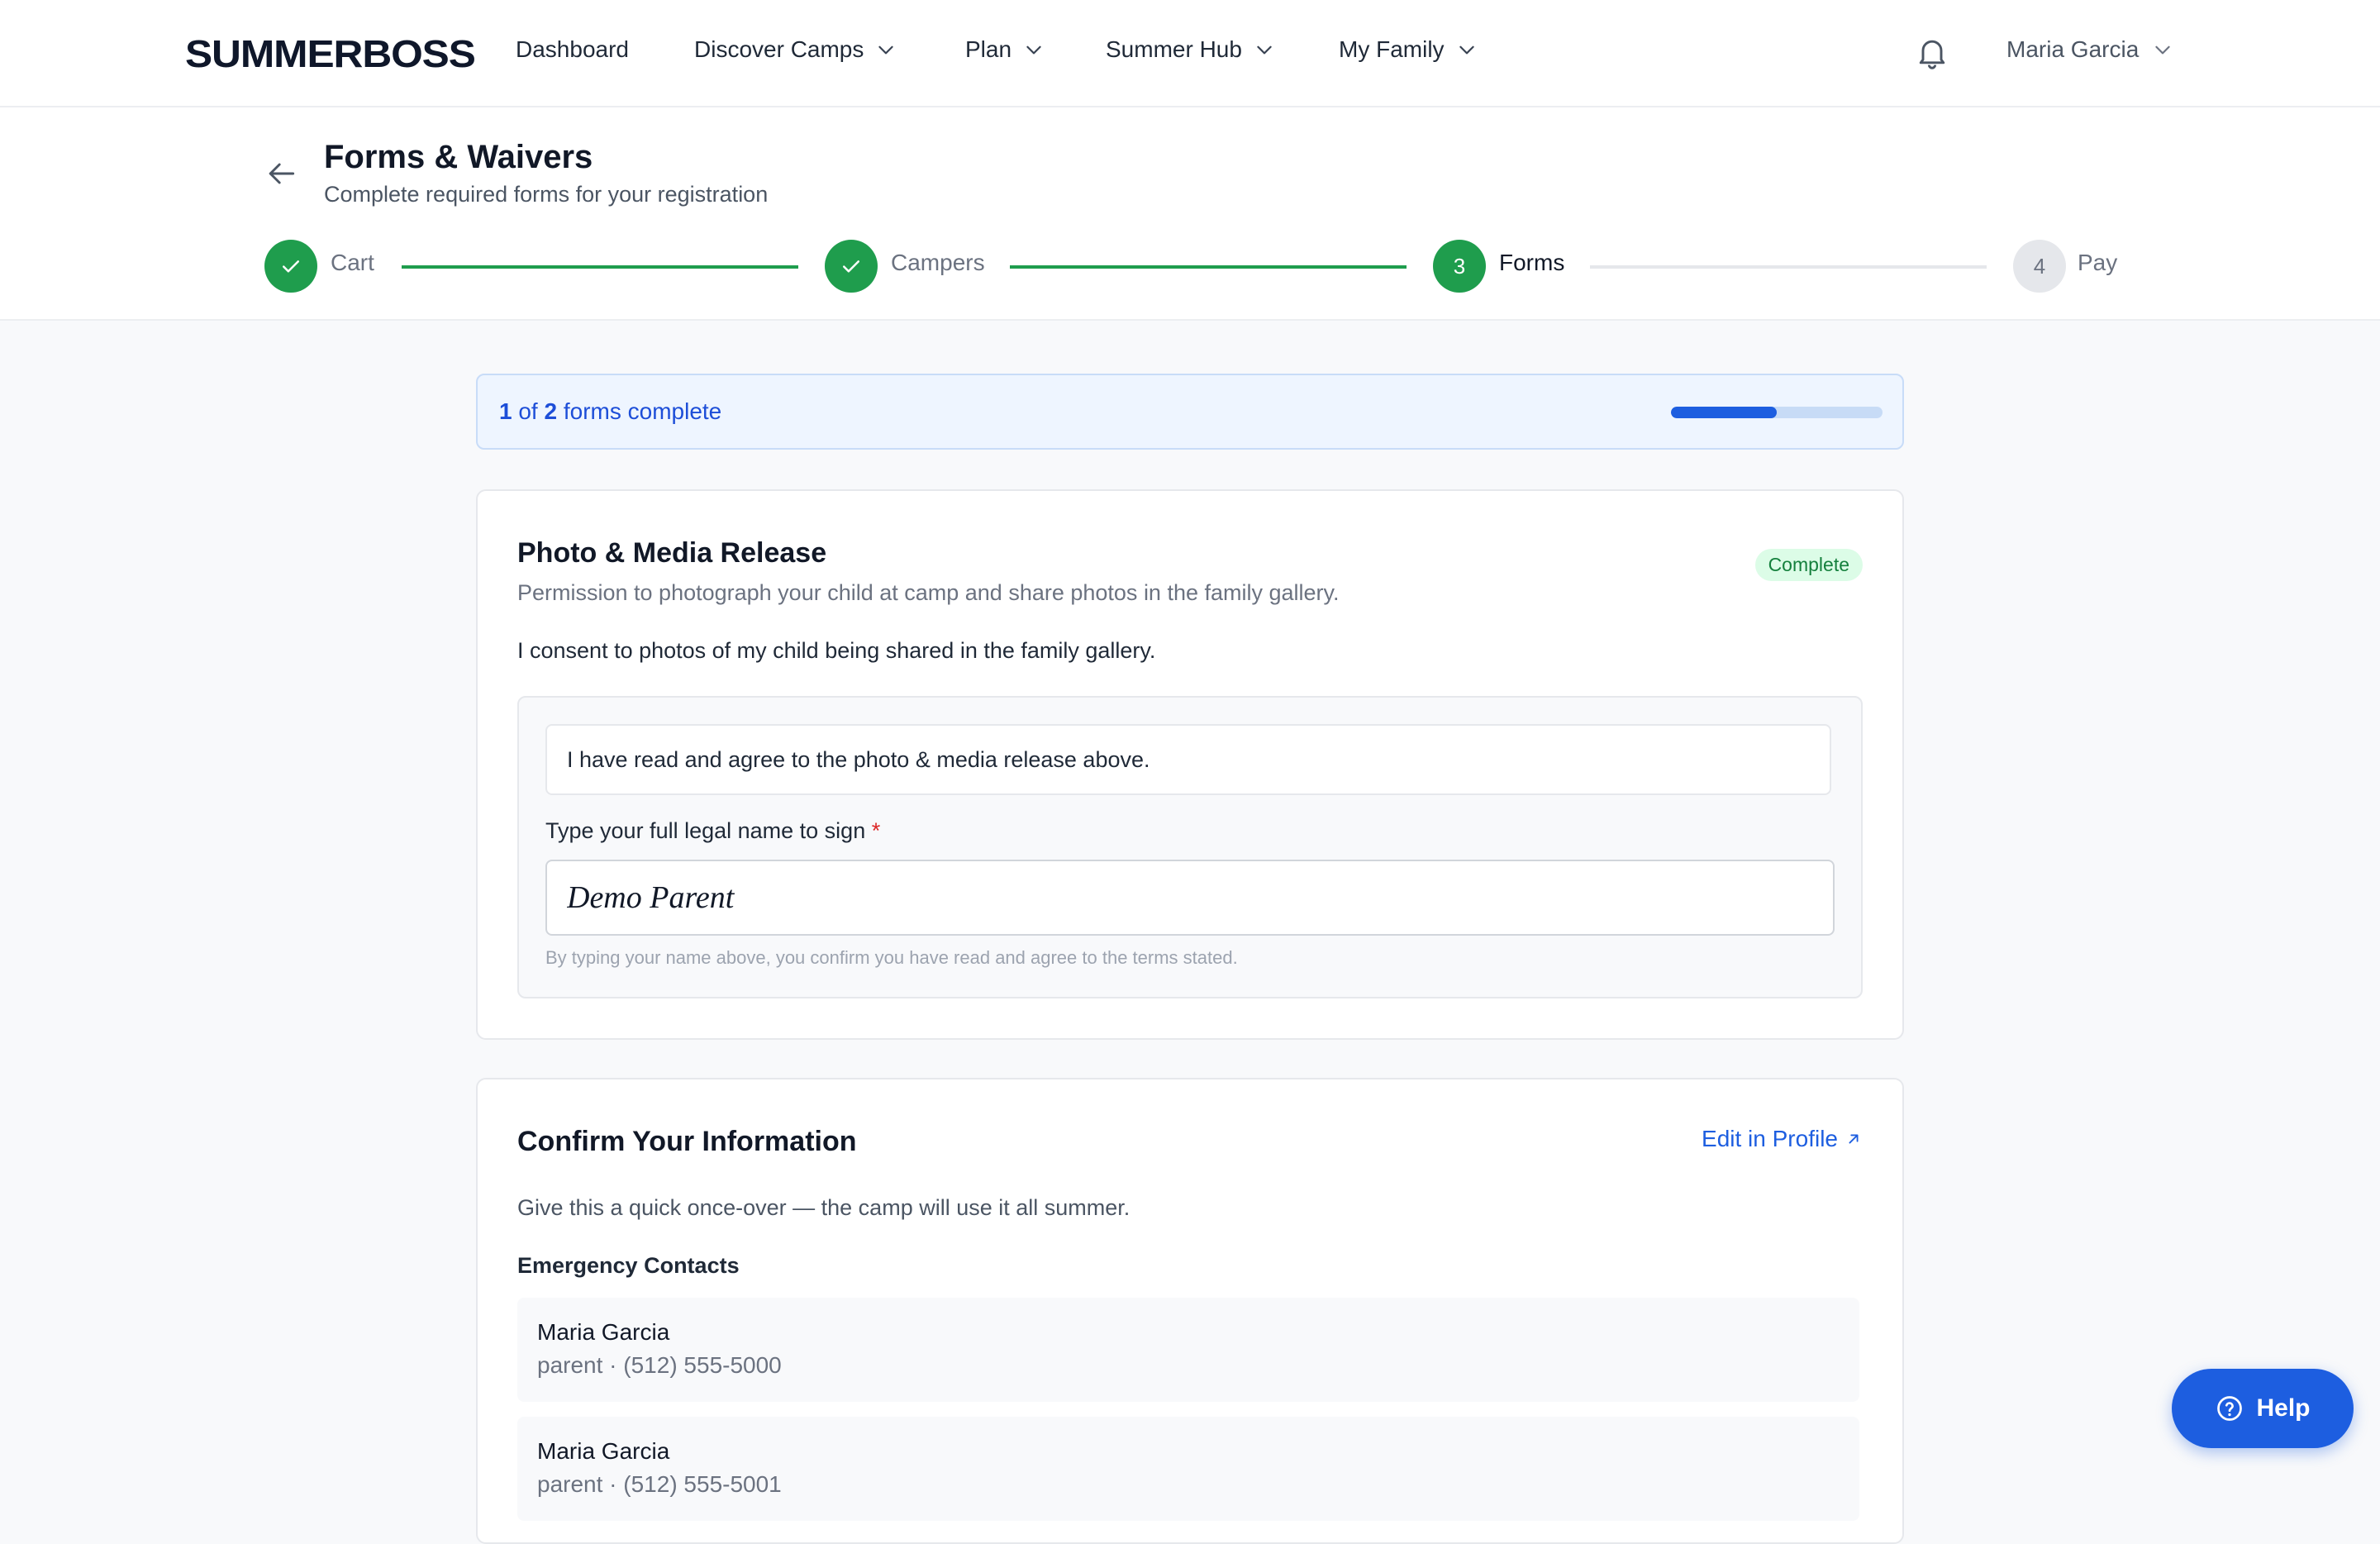  Describe the element at coordinates (1932, 52) in the screenshot. I see `bell-icon` at that location.